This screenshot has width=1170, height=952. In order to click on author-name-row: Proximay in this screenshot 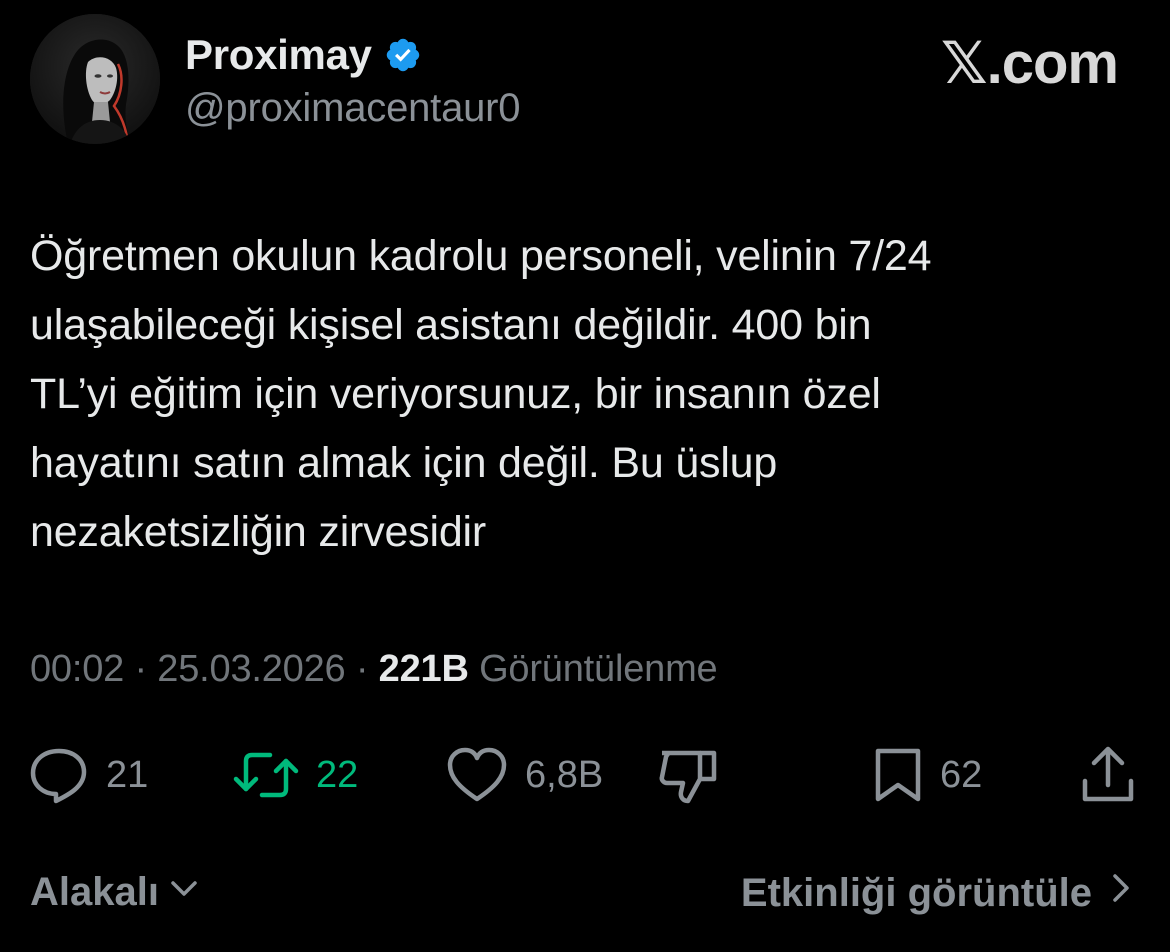, I will do `click(303, 55)`.